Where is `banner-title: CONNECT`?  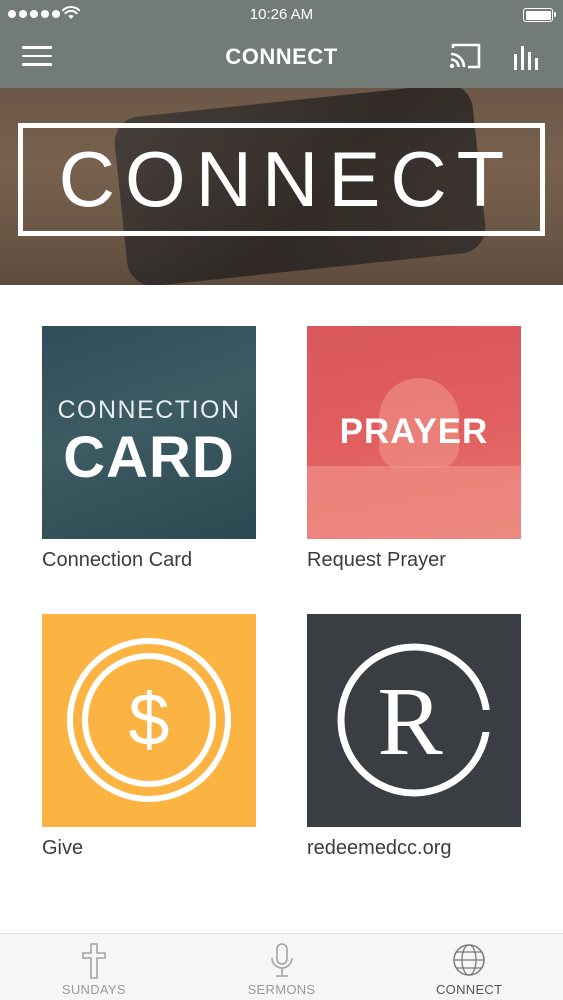
banner-title: CONNECT is located at coordinates (286, 179).